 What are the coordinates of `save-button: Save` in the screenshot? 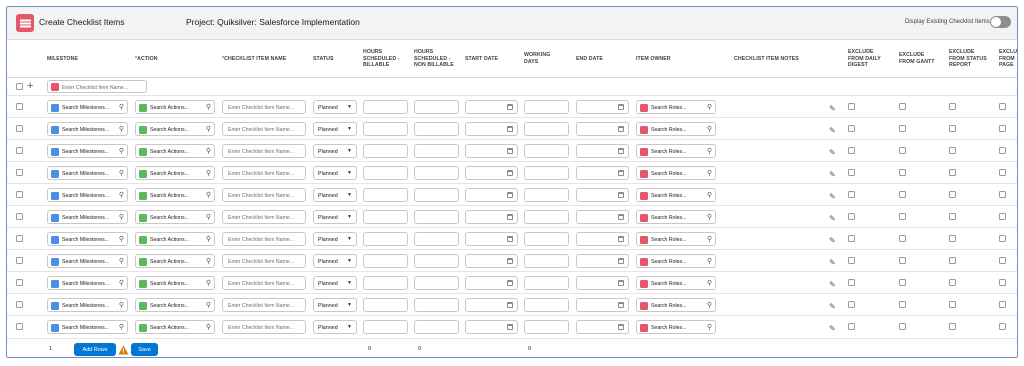 It's located at (144, 349).